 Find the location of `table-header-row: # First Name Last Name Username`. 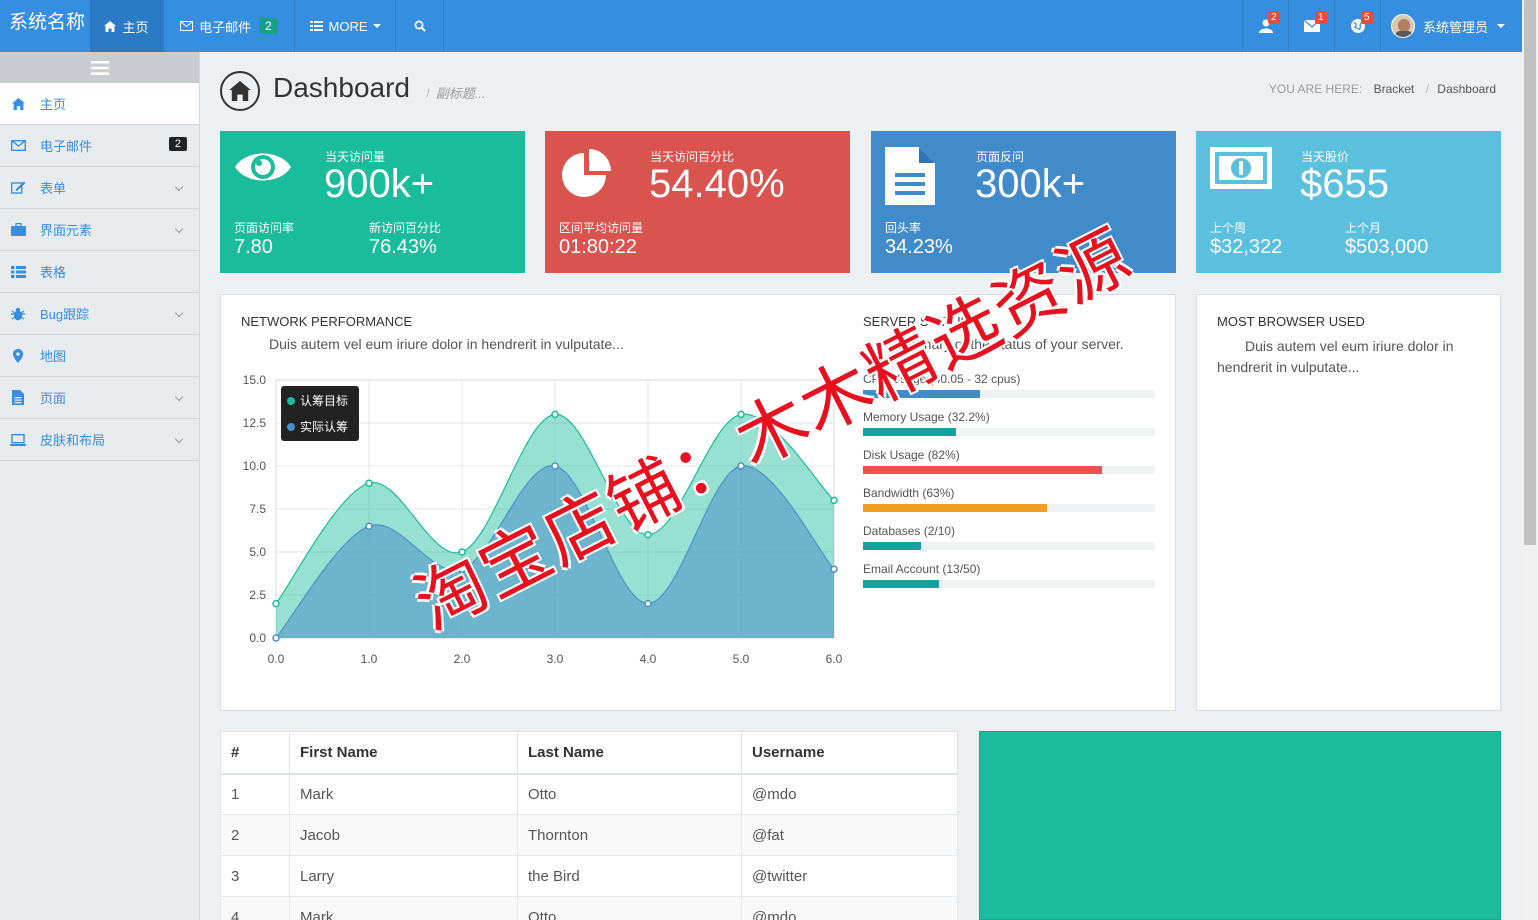

table-header-row: # First Name Last Name Username is located at coordinates (589, 753).